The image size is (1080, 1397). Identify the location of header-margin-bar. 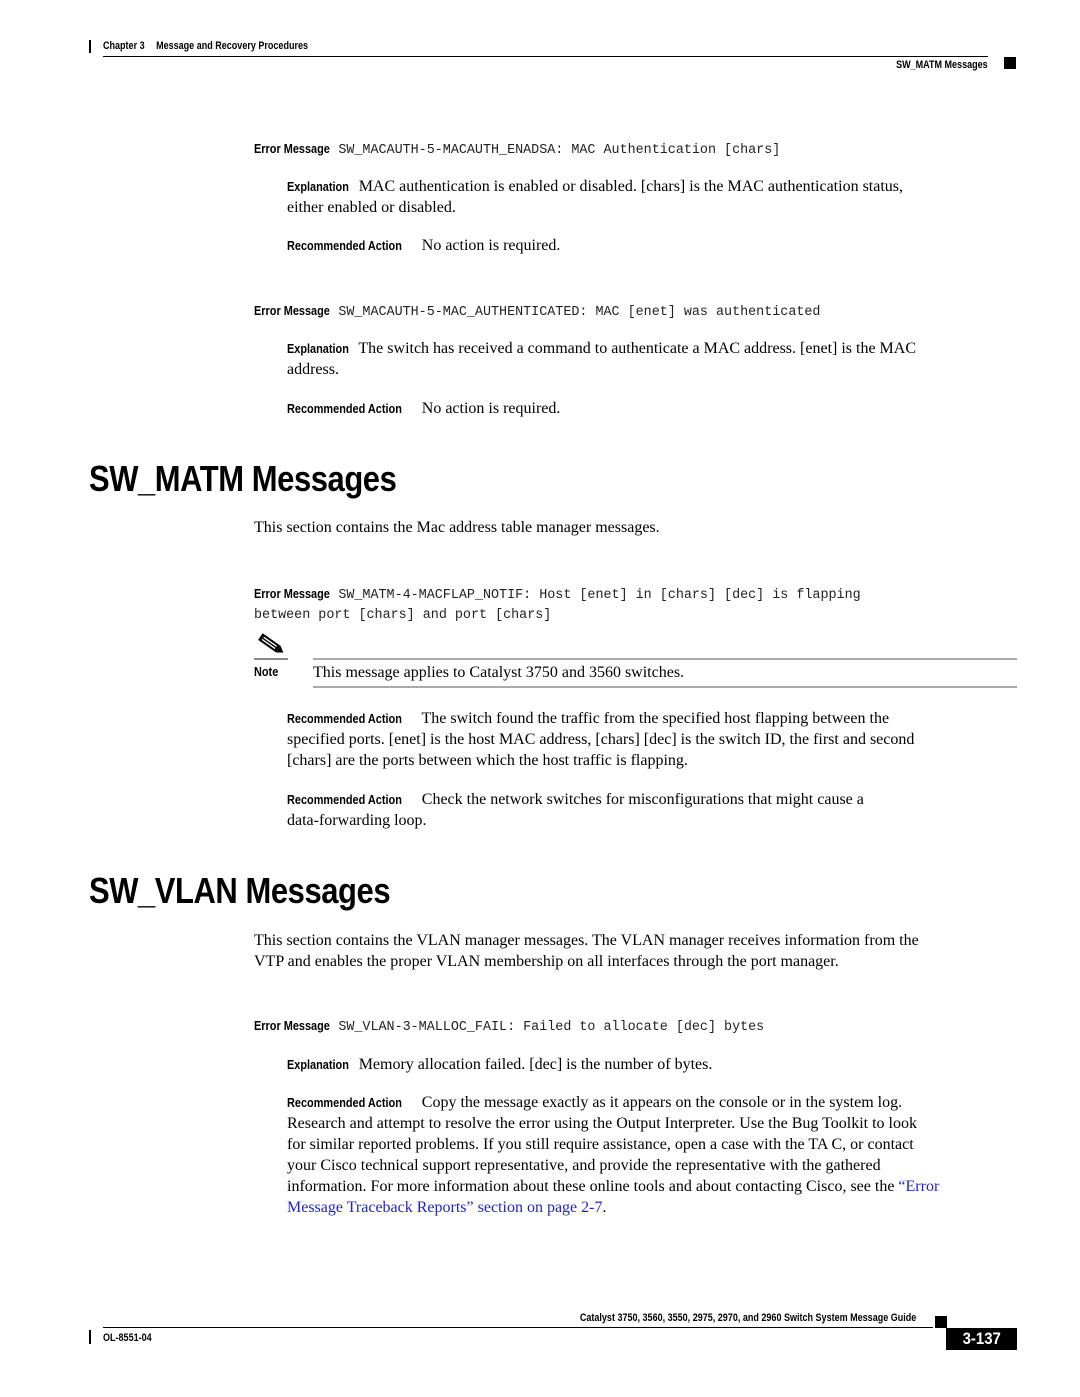
(90, 46).